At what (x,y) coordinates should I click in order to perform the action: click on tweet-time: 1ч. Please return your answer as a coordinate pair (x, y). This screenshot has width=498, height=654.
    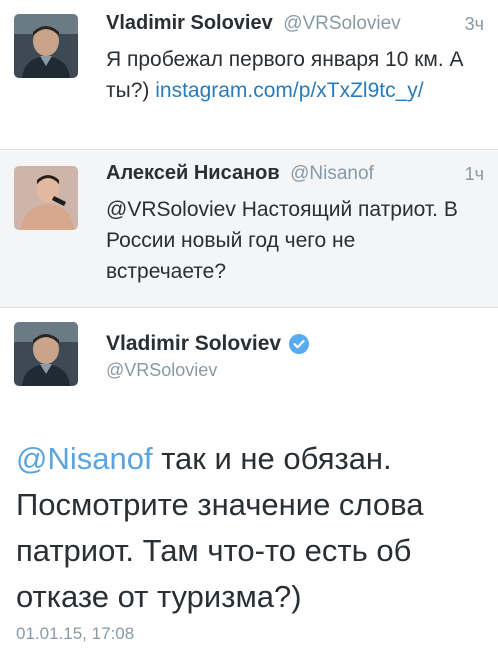
    Looking at the image, I should click on (474, 174).